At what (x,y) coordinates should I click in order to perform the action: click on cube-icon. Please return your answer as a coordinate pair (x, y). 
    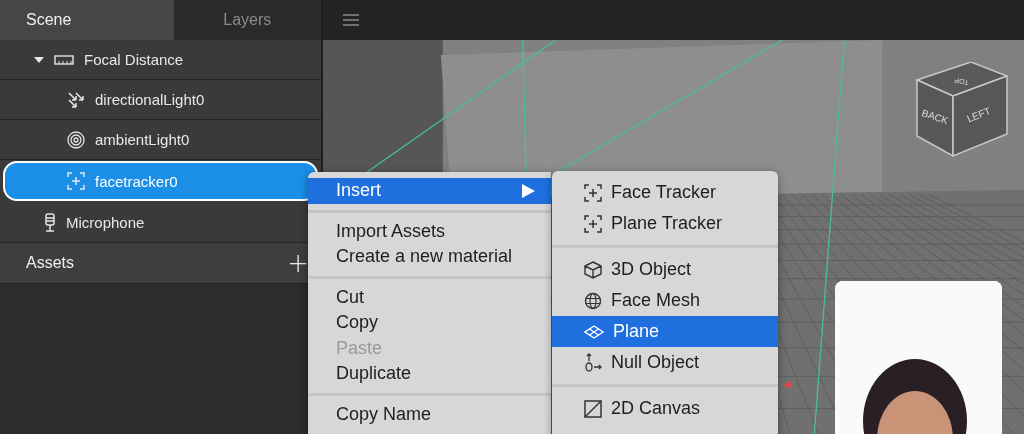
    Looking at the image, I should click on (593, 269).